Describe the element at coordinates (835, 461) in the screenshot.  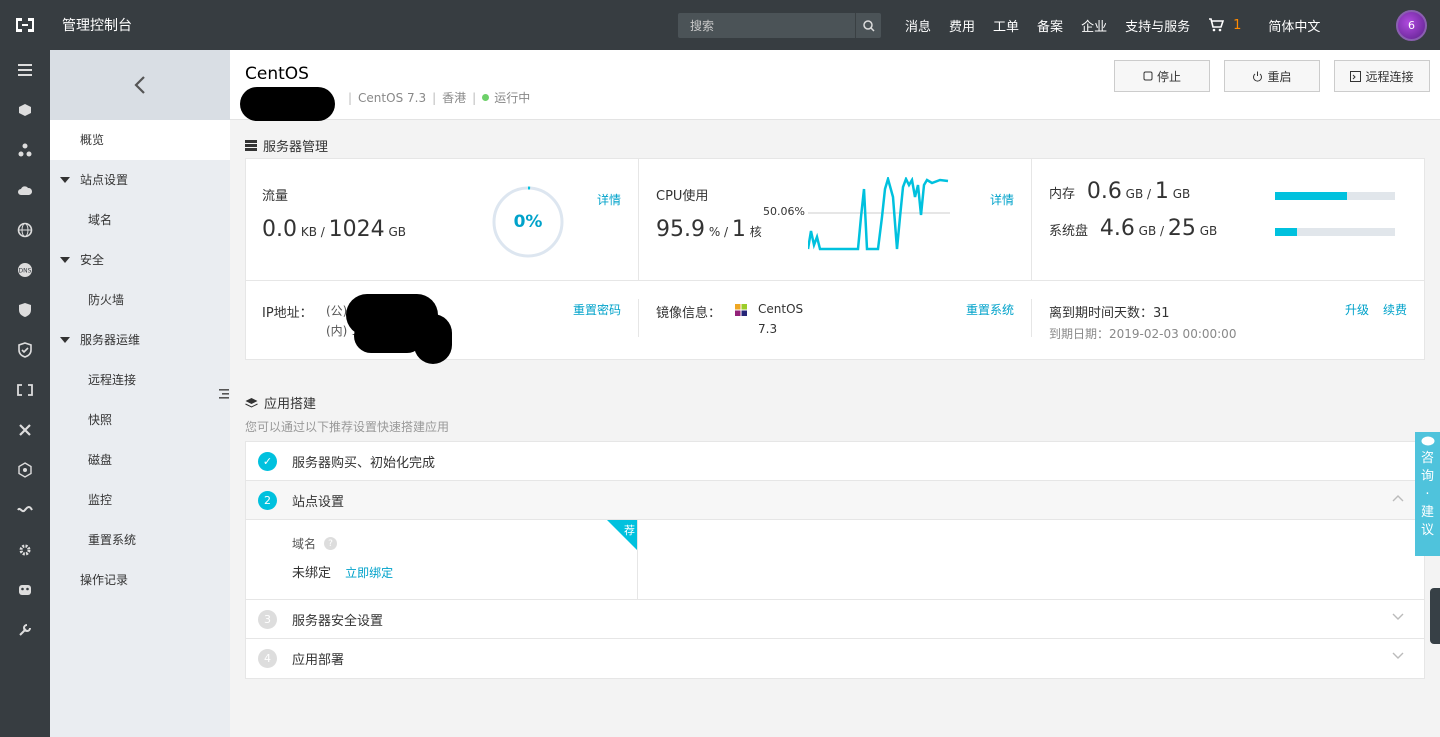
I see `step-purchase: ✓ 服务器购买、初始化完成` at that location.